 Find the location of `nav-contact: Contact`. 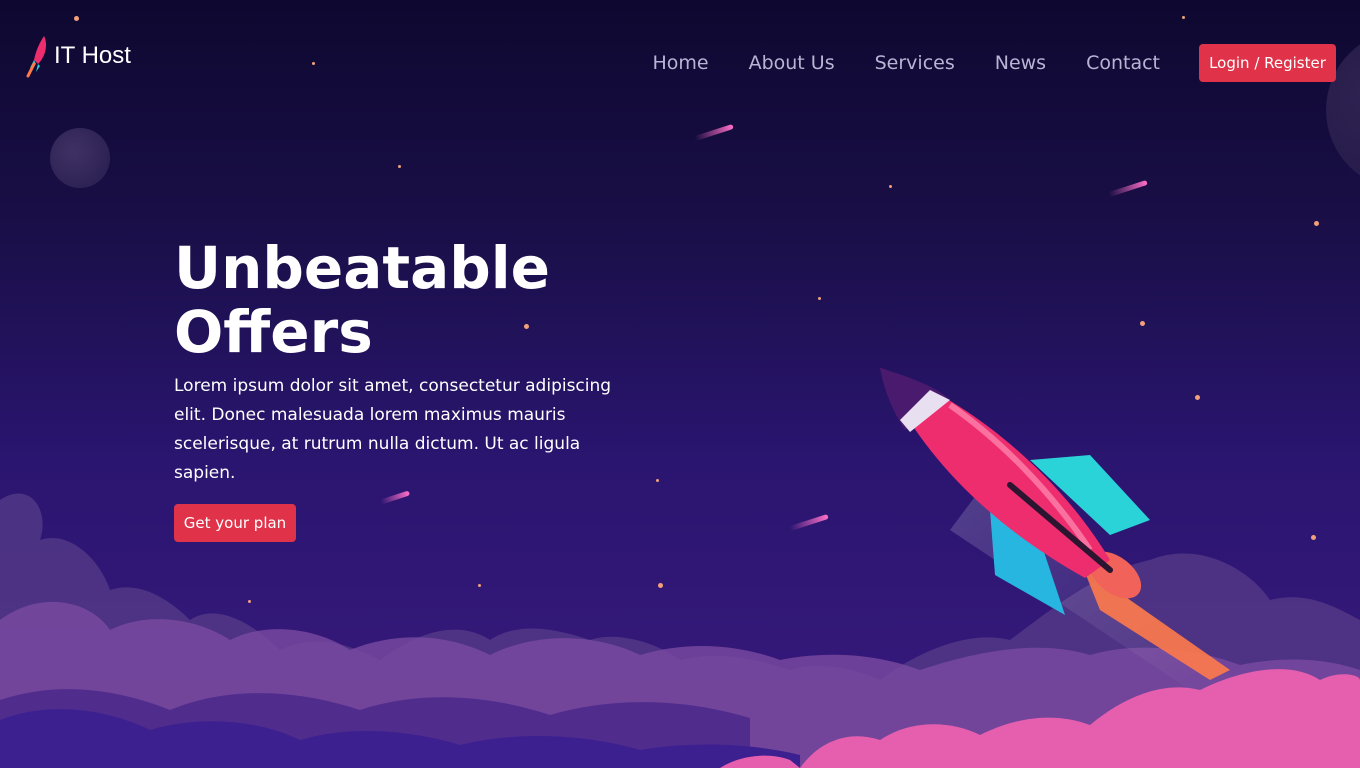

nav-contact: Contact is located at coordinates (1123, 63).